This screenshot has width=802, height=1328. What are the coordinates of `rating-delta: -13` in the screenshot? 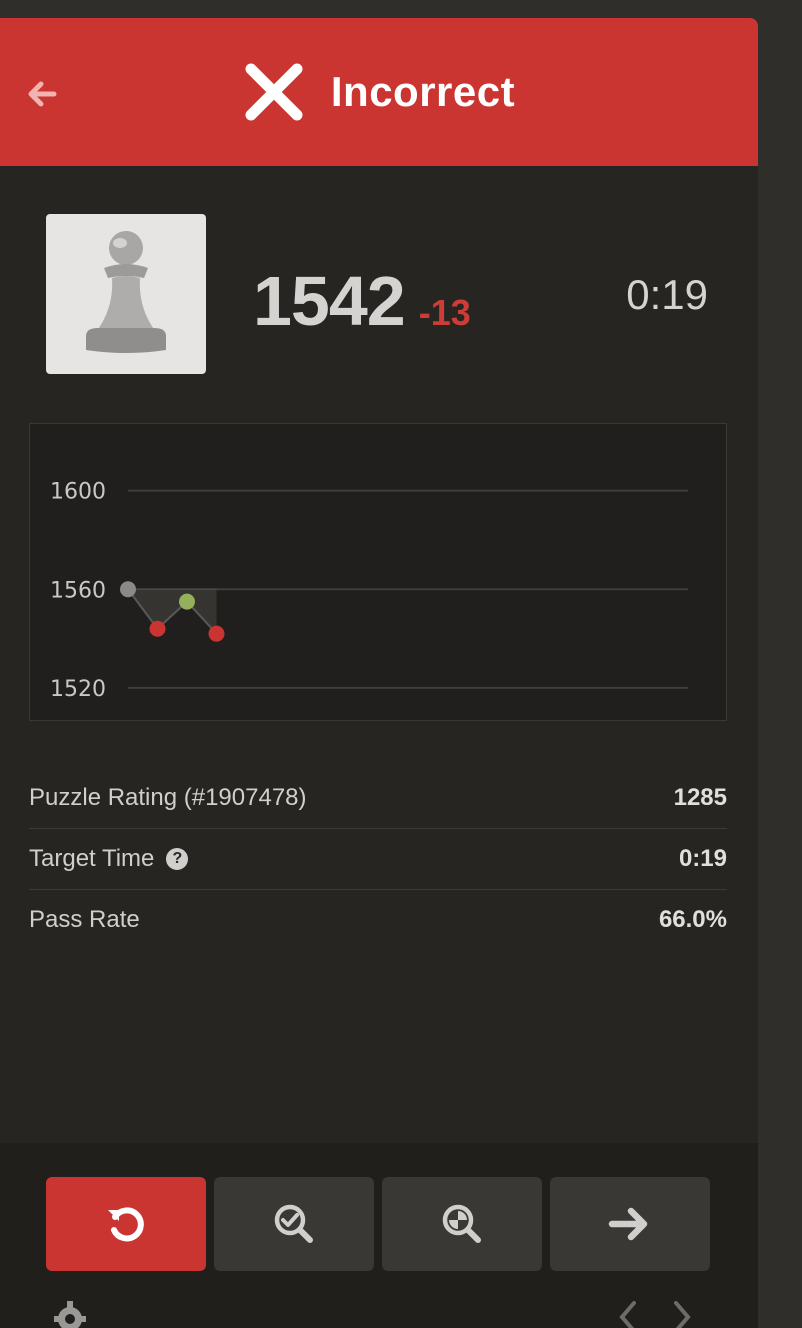 It's located at (444, 312).